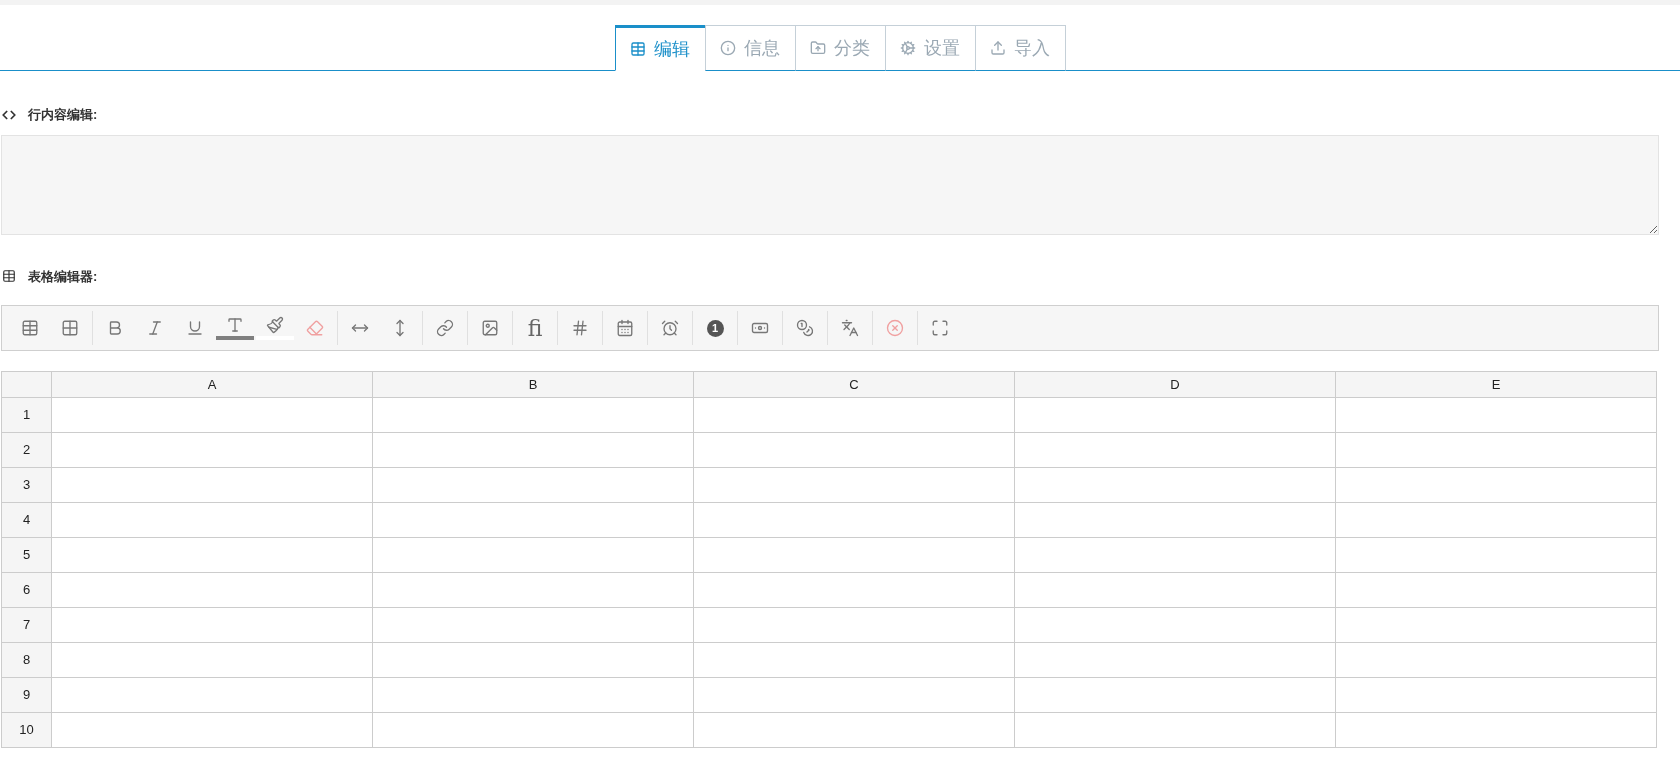  What do you see at coordinates (26, 555) in the screenshot?
I see `row-header: 5` at bounding box center [26, 555].